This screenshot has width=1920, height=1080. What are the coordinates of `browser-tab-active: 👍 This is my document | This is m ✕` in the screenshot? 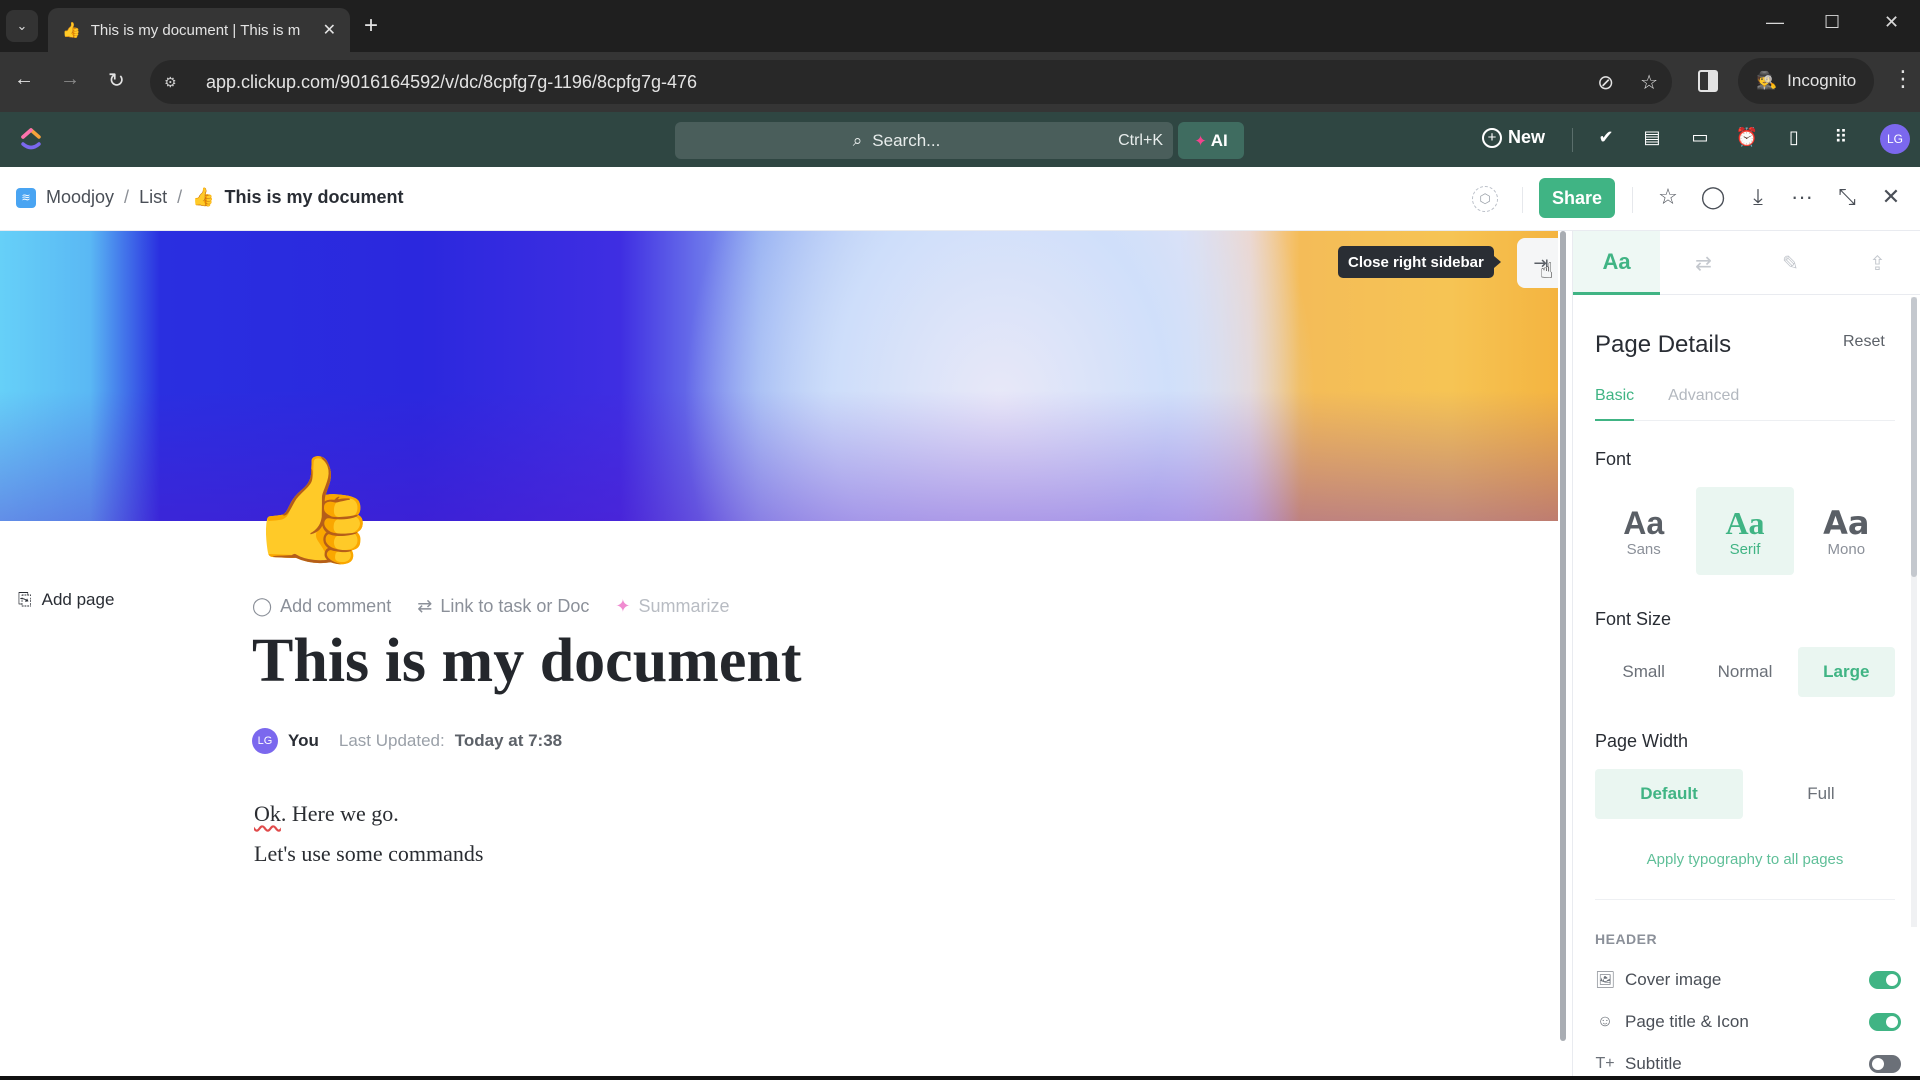 It's located at (199, 30).